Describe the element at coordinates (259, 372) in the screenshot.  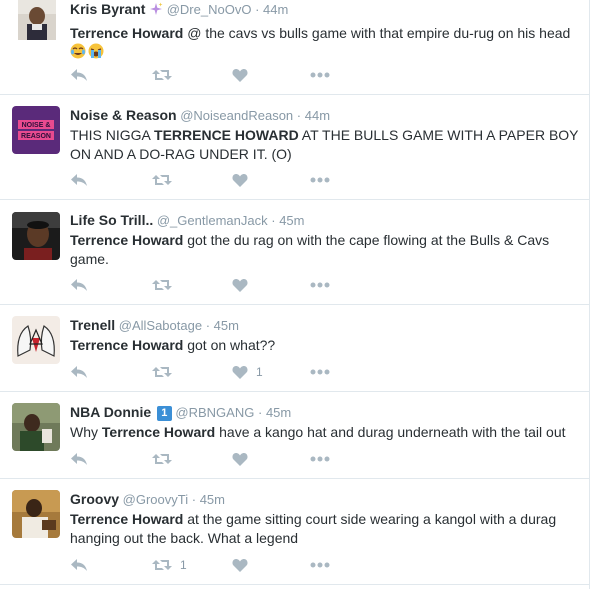
I see `like-count: 1` at that location.